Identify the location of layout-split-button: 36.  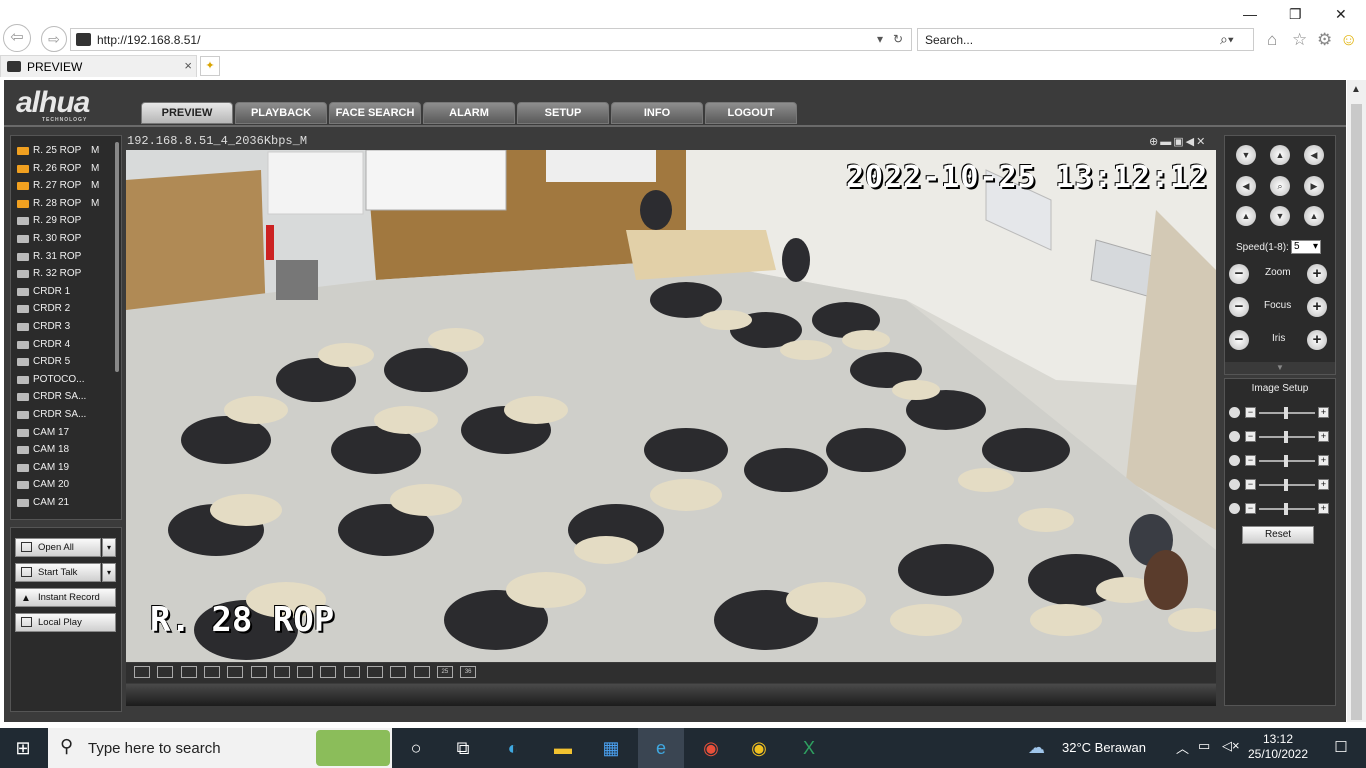
(468, 672).